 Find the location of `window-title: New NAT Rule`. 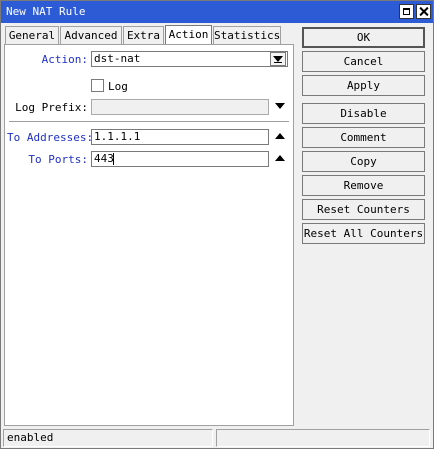

window-title: New NAT Rule is located at coordinates (46, 11).